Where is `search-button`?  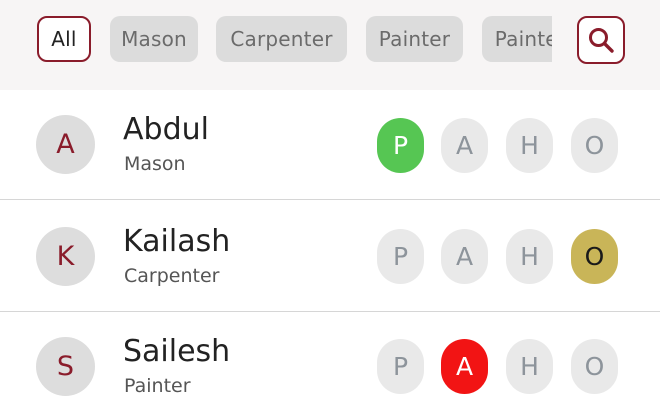
search-button is located at coordinates (601, 40).